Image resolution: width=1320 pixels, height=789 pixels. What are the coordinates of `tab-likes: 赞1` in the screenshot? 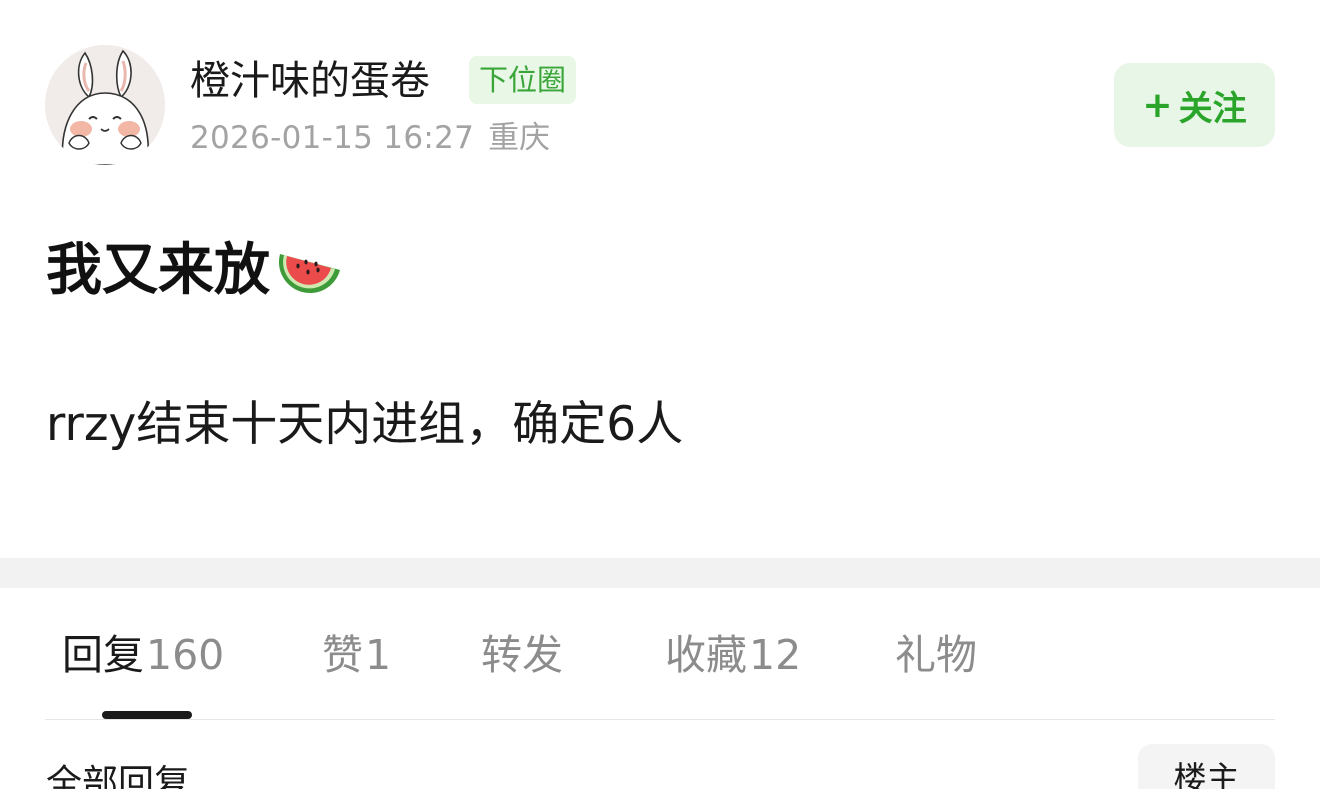 It's located at (356, 655).